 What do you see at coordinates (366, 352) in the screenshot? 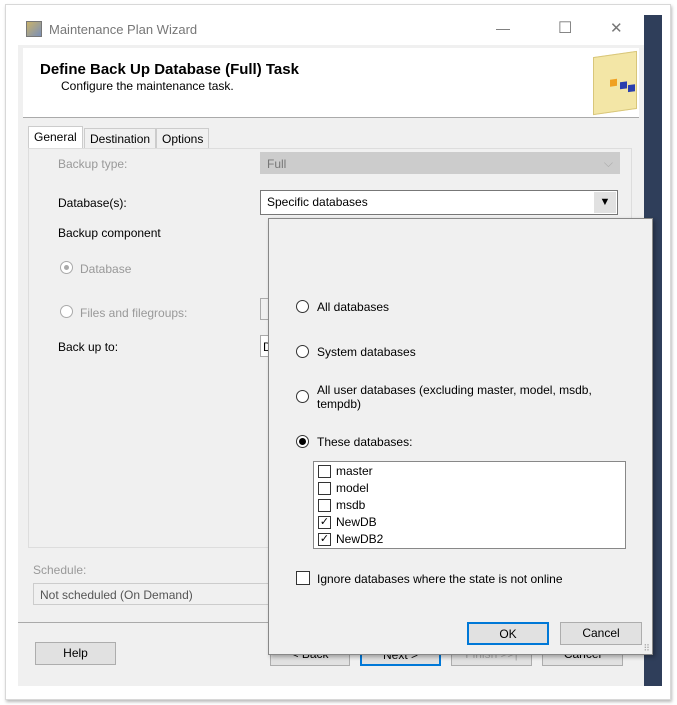
I see `system-databases-label: System databases` at bounding box center [366, 352].